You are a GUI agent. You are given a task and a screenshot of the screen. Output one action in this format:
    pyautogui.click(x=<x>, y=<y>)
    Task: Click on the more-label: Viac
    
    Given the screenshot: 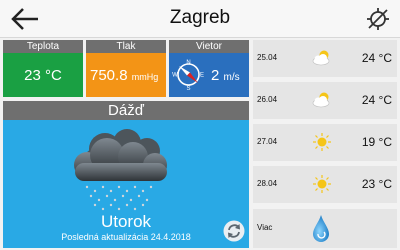 What is the action you would take?
    pyautogui.click(x=265, y=227)
    